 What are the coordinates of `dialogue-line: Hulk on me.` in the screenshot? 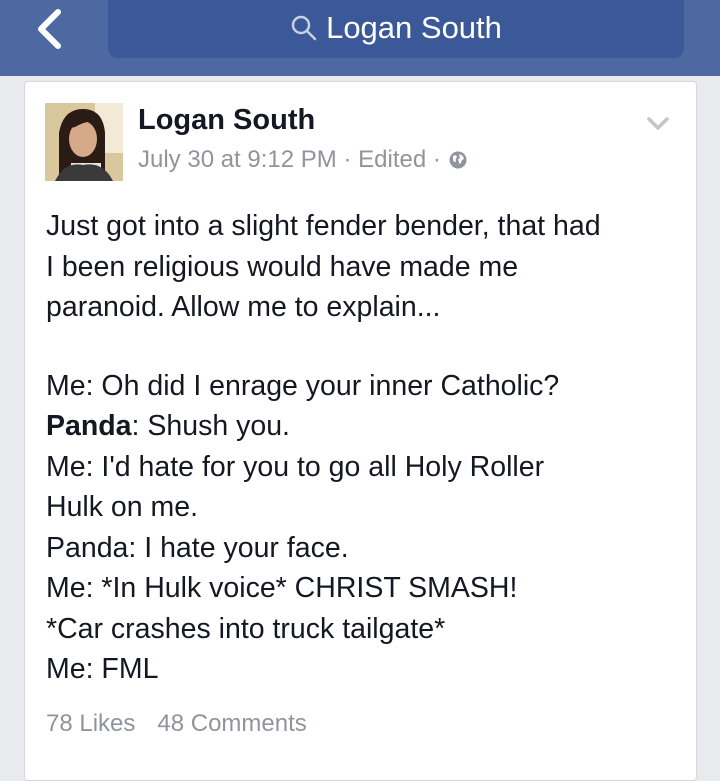 It's located at (122, 507).